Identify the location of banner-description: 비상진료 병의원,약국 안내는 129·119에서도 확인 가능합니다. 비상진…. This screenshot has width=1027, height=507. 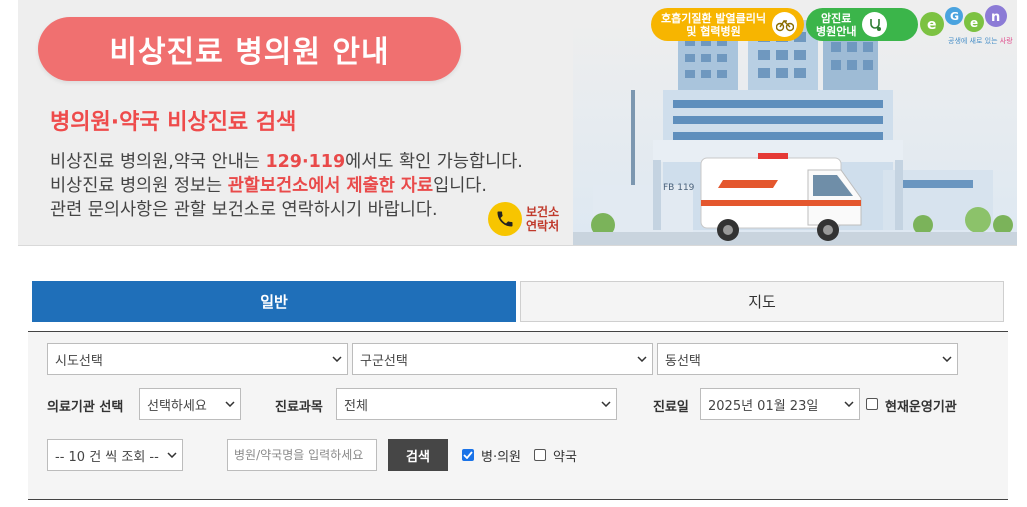
(286, 186).